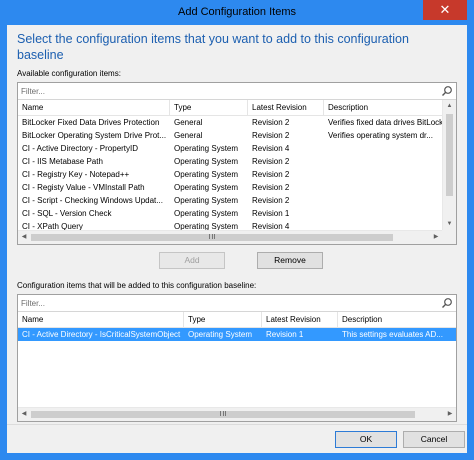  What do you see at coordinates (80, 148) in the screenshot?
I see `cell-name: CI - Active Directory - PropertyID` at bounding box center [80, 148].